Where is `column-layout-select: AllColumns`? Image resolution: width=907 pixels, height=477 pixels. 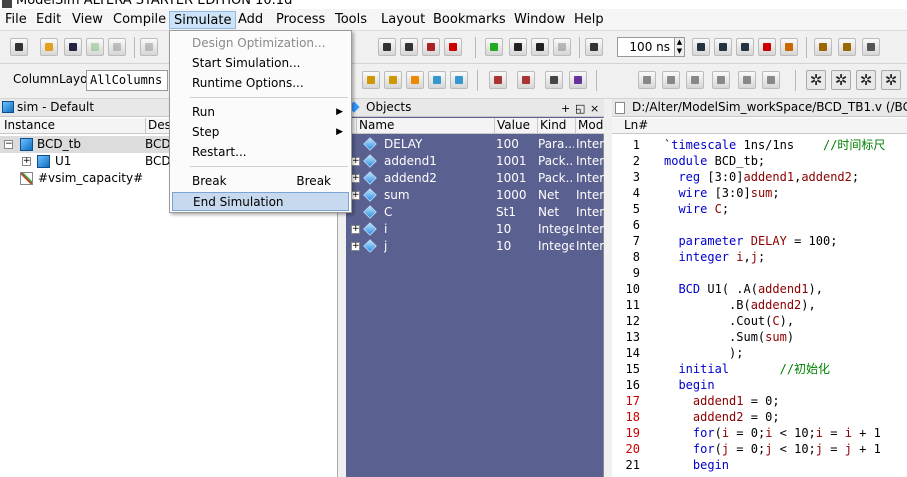
column-layout-select: AllColumns is located at coordinates (127, 80).